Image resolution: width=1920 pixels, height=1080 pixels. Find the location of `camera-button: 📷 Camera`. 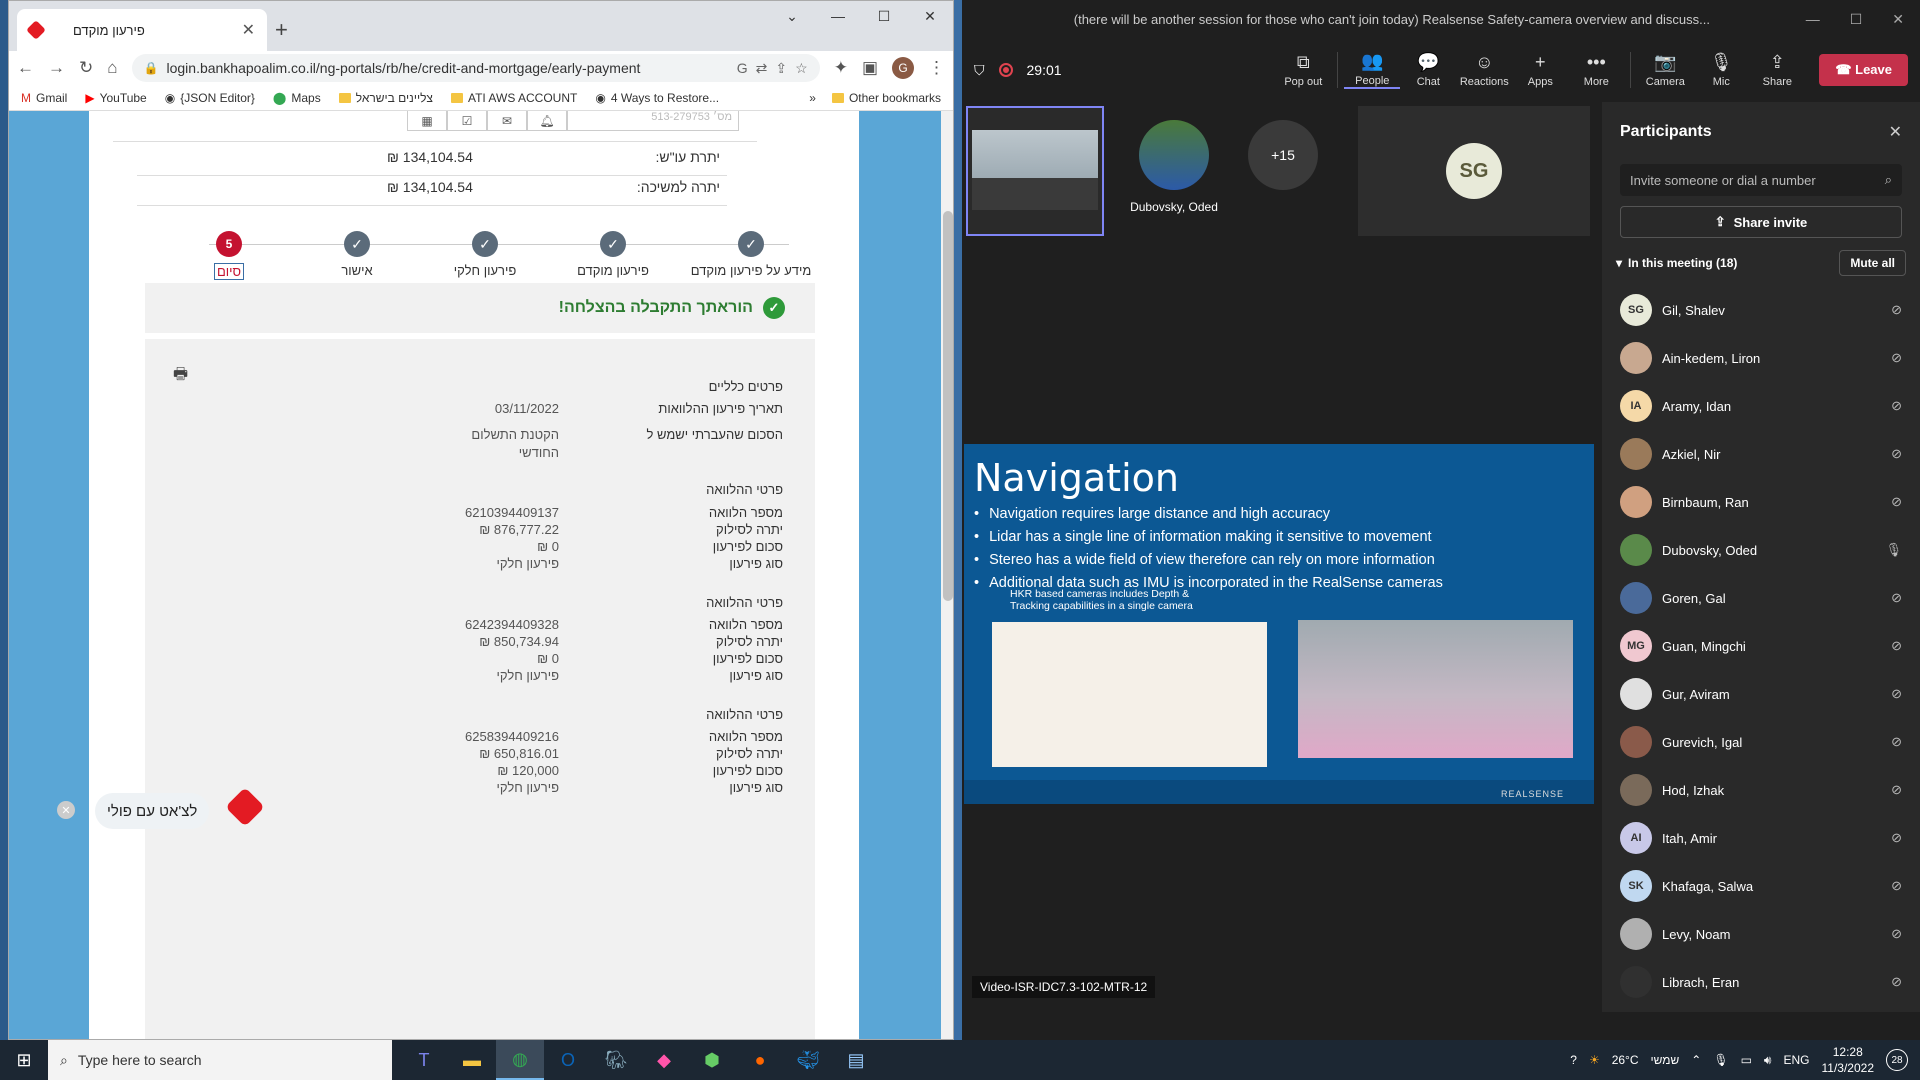

camera-button: 📷 Camera is located at coordinates (1665, 70).